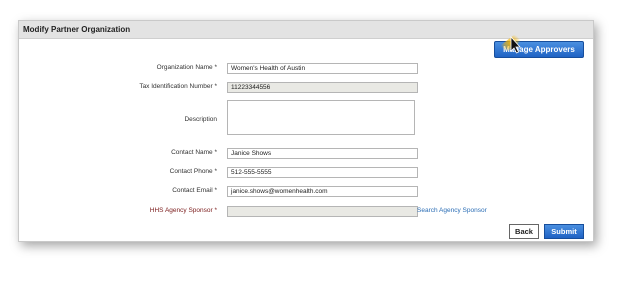 This screenshot has width=632, height=283. What do you see at coordinates (194, 190) in the screenshot?
I see `contact-email-label: Contact Email *` at bounding box center [194, 190].